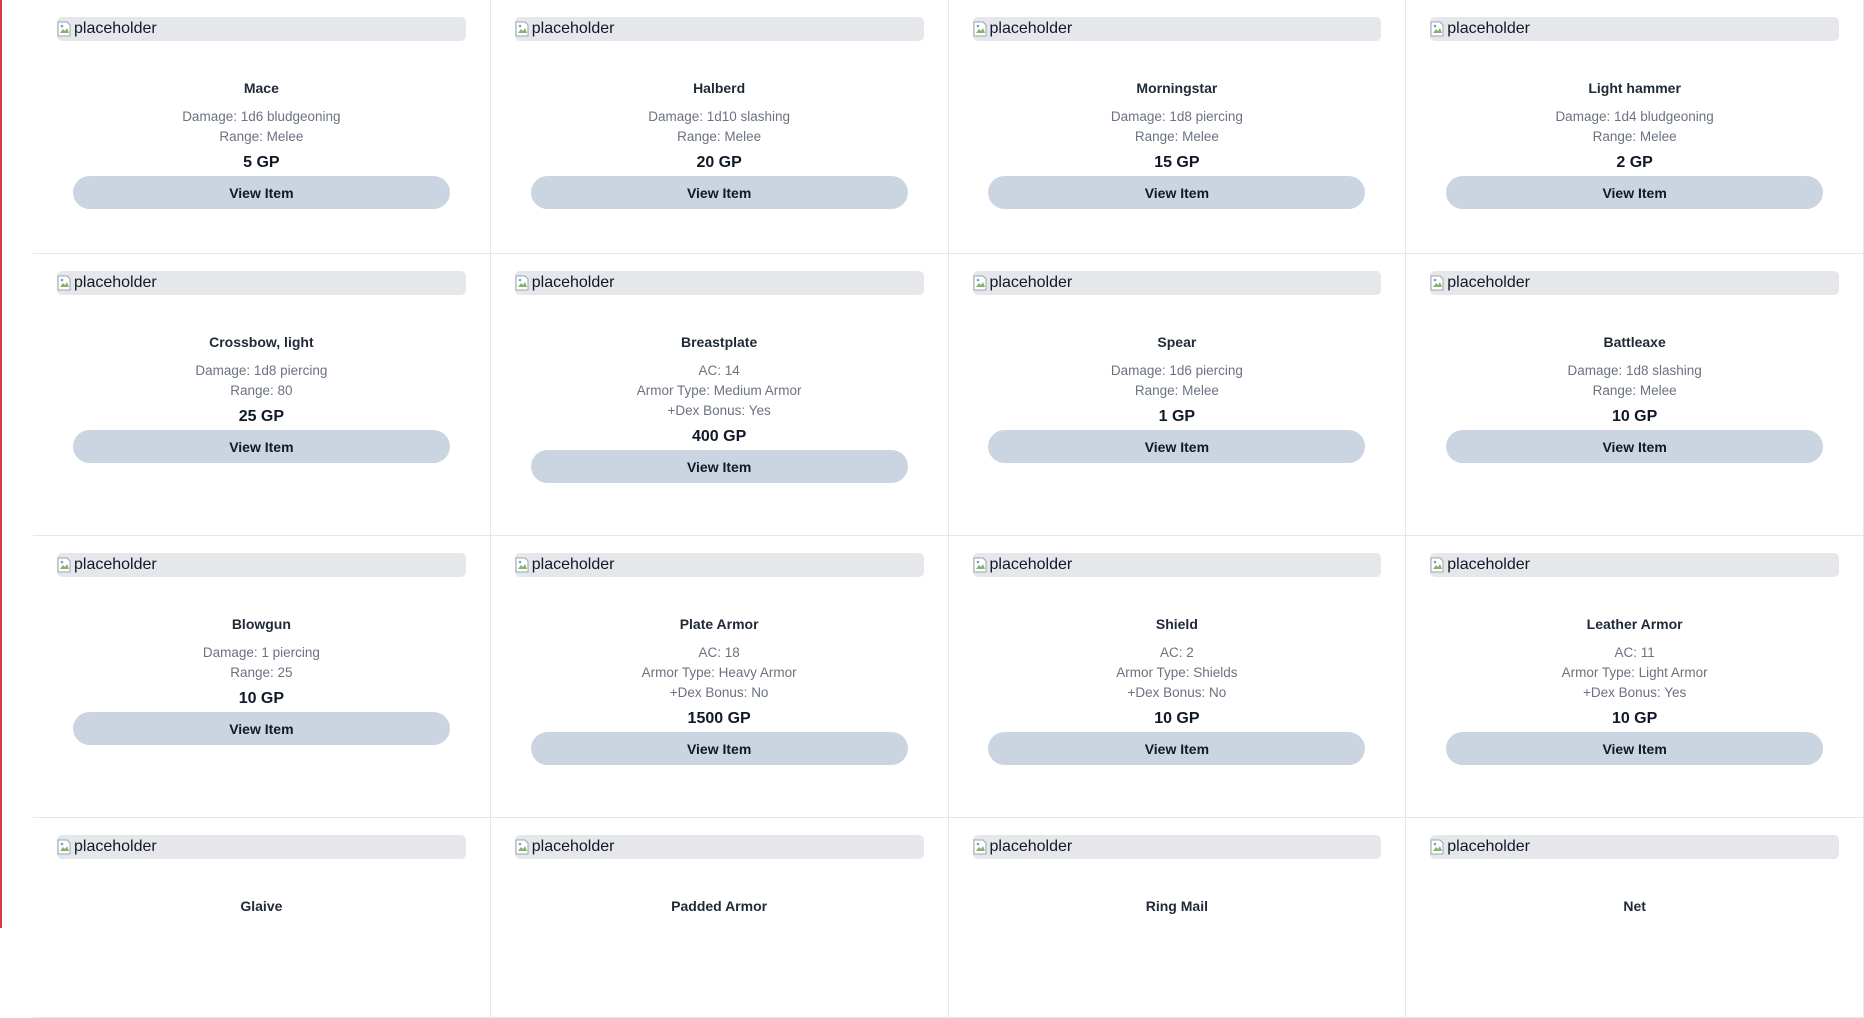 This screenshot has height=1018, width=1864. Describe the element at coordinates (719, 370) in the screenshot. I see `item-stat: AC: 14` at that location.